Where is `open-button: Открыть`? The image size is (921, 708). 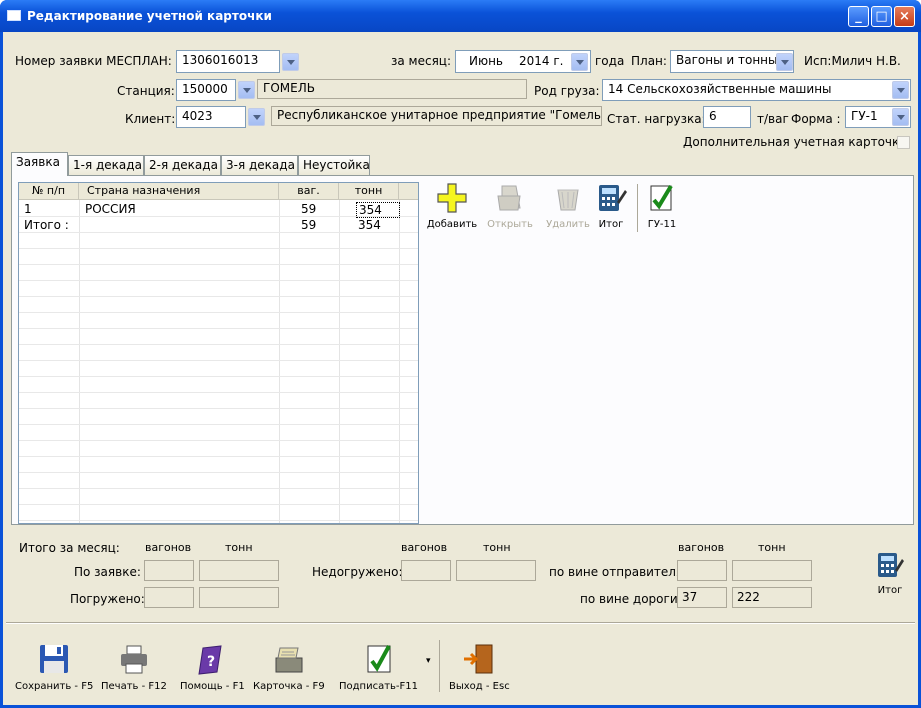
open-button: Открыть is located at coordinates (510, 206).